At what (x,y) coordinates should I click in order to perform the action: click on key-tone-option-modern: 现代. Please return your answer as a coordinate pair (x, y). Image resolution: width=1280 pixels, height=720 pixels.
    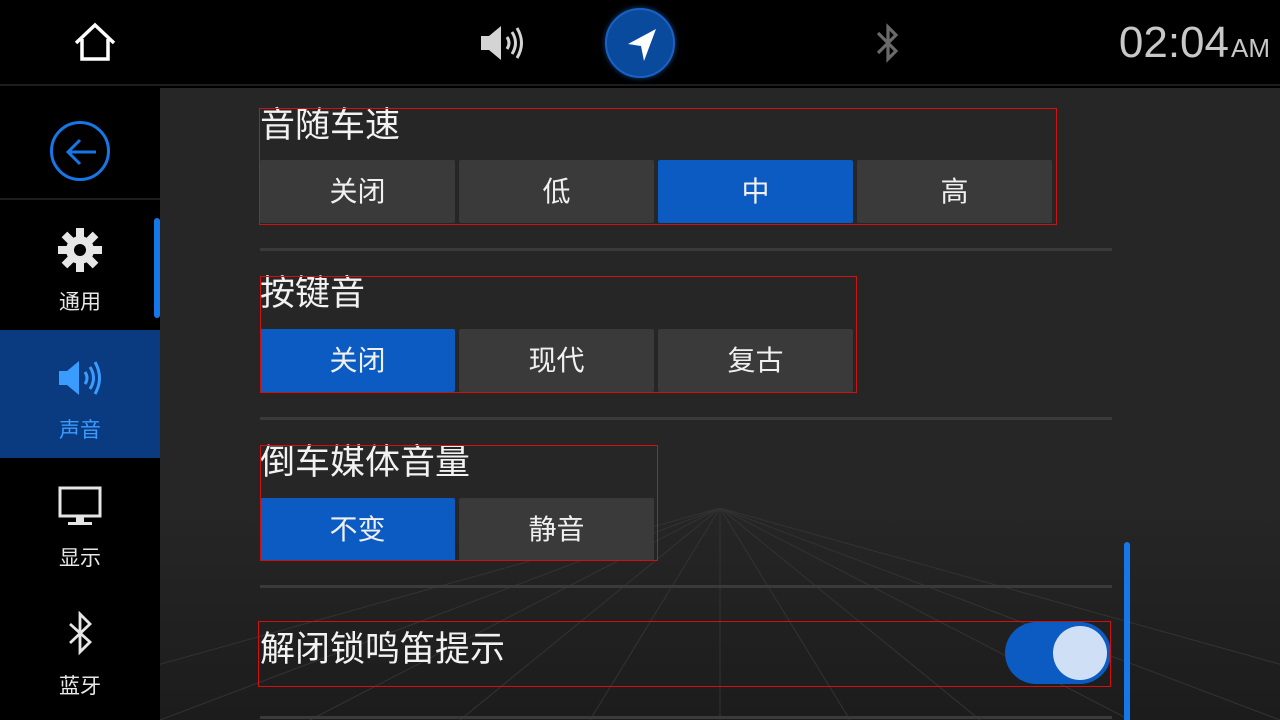
    Looking at the image, I should click on (556, 360).